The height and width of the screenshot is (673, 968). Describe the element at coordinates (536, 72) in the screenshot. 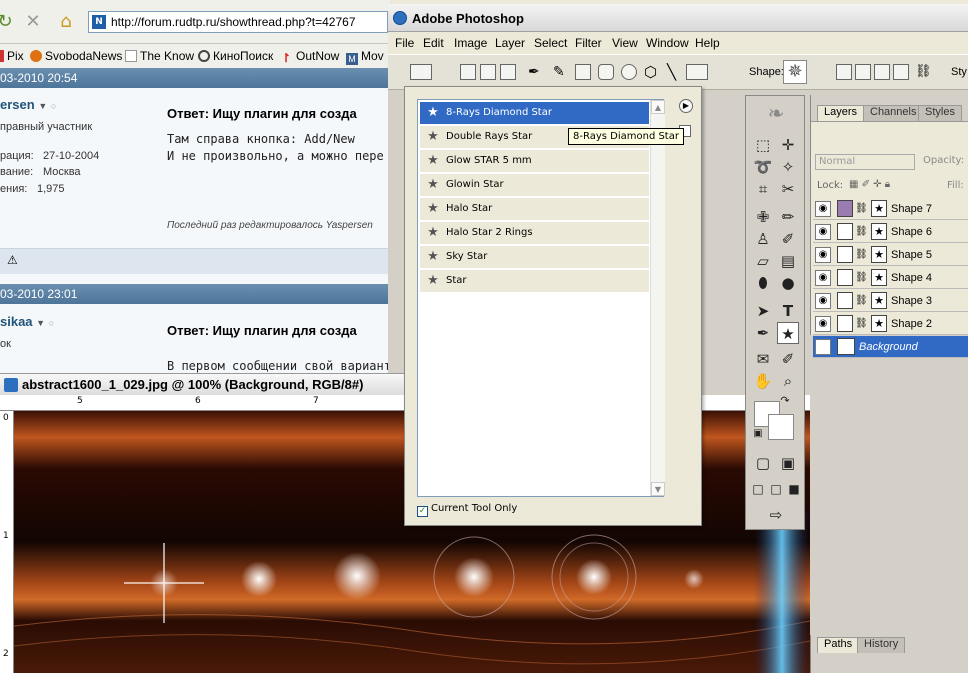

I see `pen-icon: ✒` at that location.